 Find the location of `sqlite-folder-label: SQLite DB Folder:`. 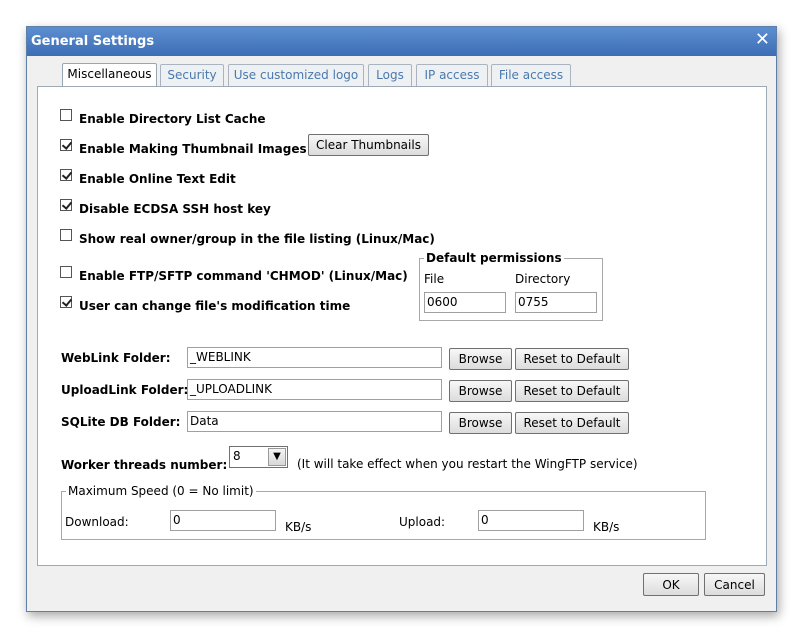

sqlite-folder-label: SQLite DB Folder: is located at coordinates (121, 422).